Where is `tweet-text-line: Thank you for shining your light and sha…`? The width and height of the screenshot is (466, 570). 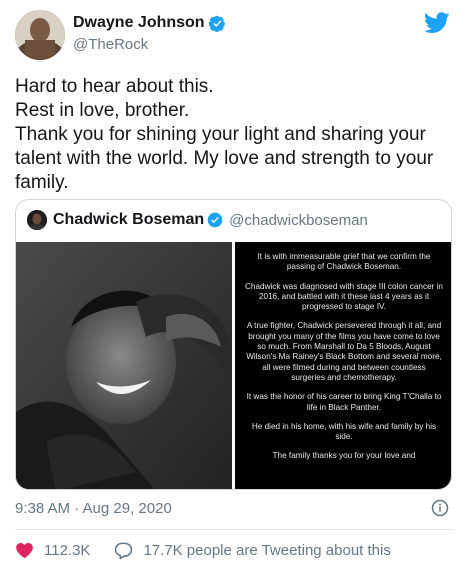 tweet-text-line: Thank you for shining your light and sha… is located at coordinates (224, 158).